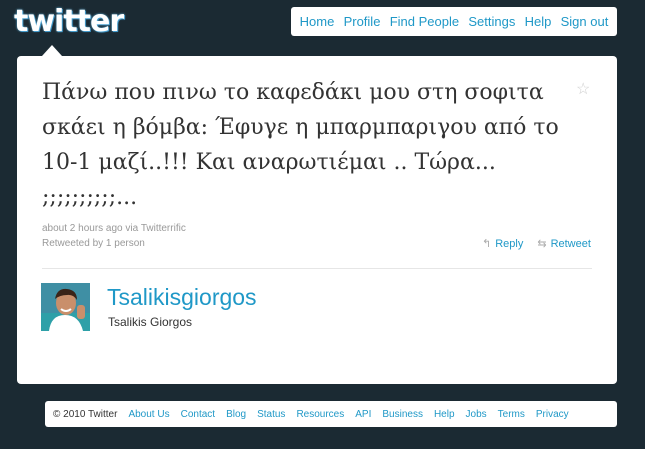 This screenshot has height=449, width=645. I want to click on tweet-source: Twitterrific, so click(163, 228).